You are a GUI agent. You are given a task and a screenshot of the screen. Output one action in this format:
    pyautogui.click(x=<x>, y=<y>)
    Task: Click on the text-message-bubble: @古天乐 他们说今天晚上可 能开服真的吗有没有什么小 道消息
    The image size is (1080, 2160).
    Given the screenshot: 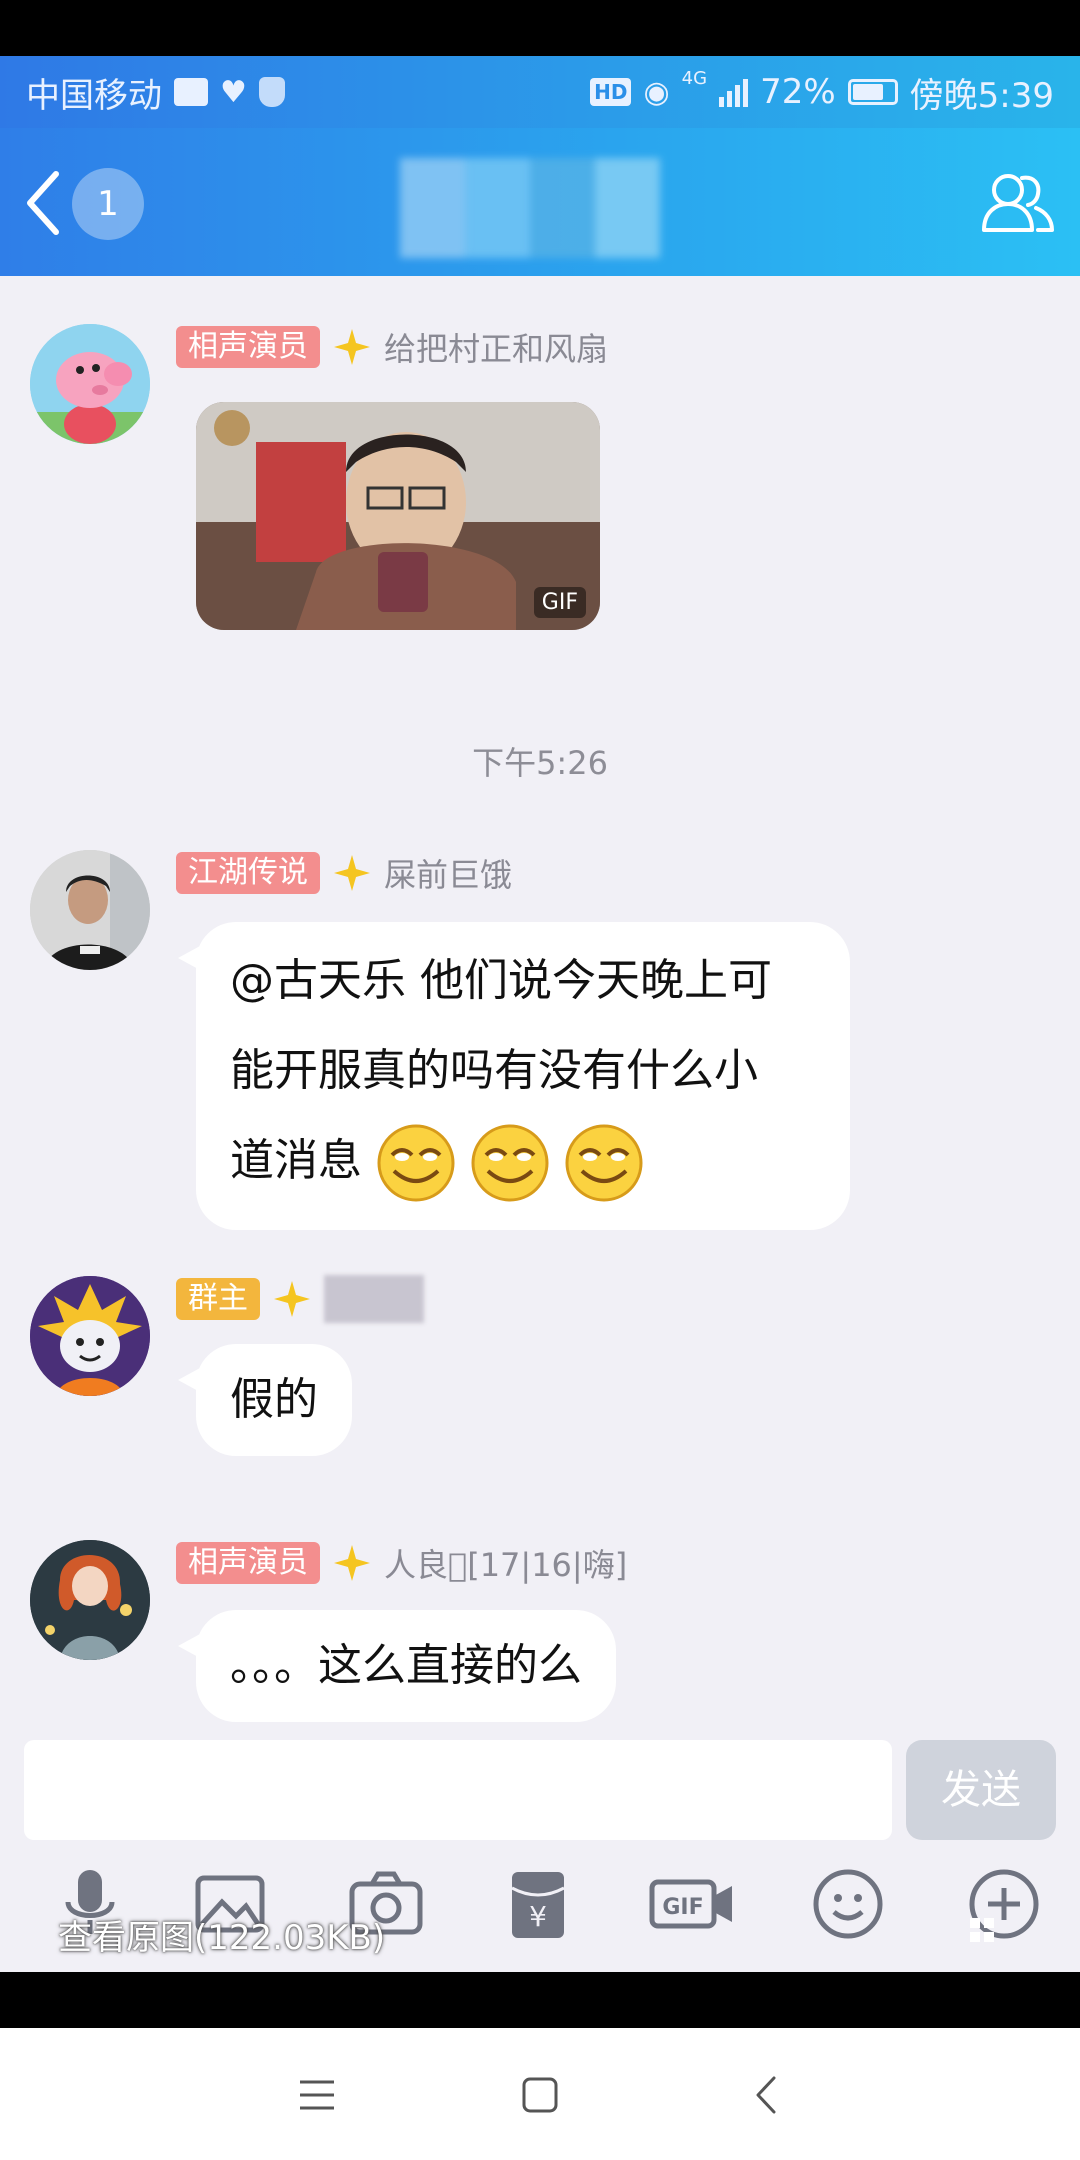 What is the action you would take?
    pyautogui.click(x=514, y=1076)
    